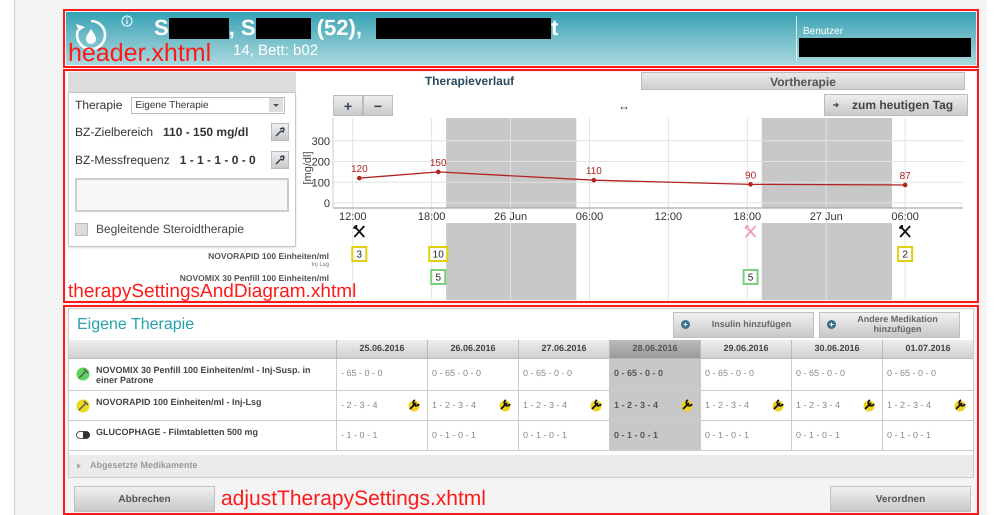  What do you see at coordinates (321, 183) in the screenshot?
I see `y-tick-label: 100` at bounding box center [321, 183].